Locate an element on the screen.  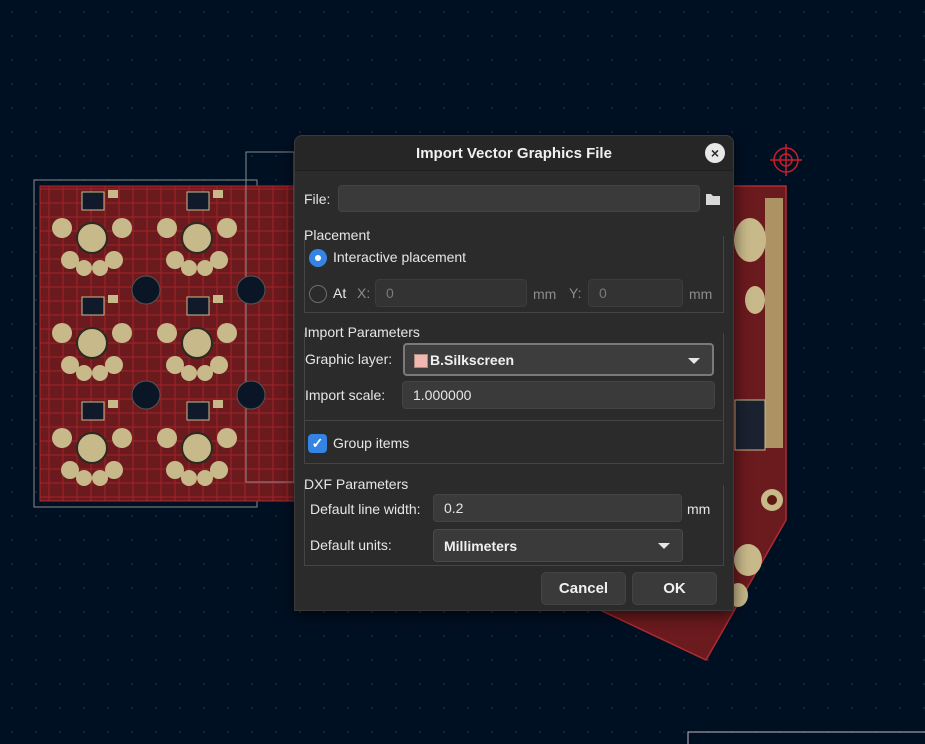
default-line-width-input: 0.2 is located at coordinates (557, 508).